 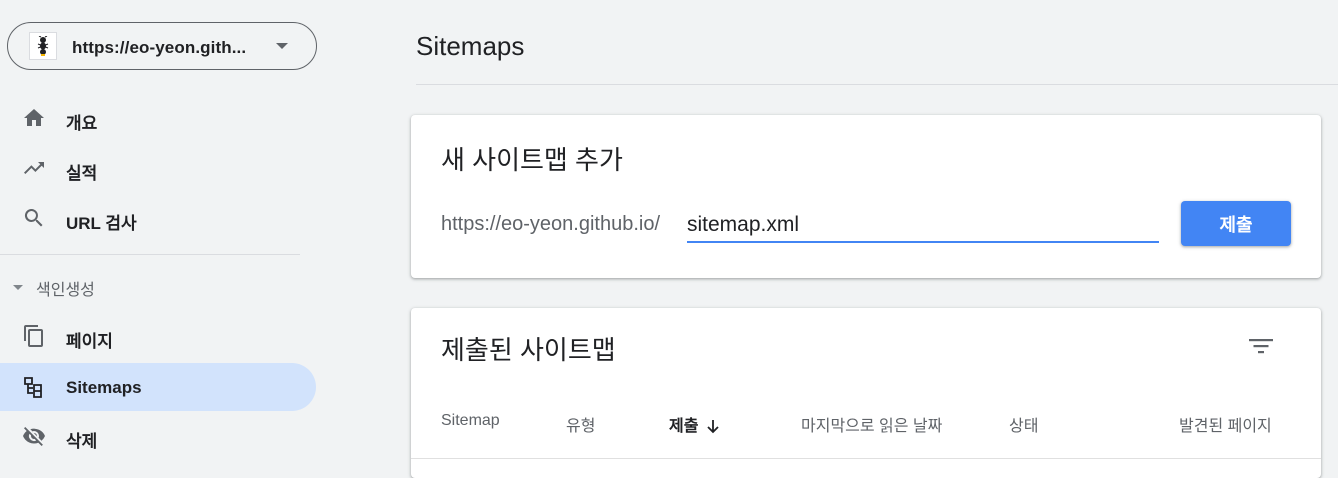 What do you see at coordinates (43, 46) in the screenshot?
I see `ant-icon` at bounding box center [43, 46].